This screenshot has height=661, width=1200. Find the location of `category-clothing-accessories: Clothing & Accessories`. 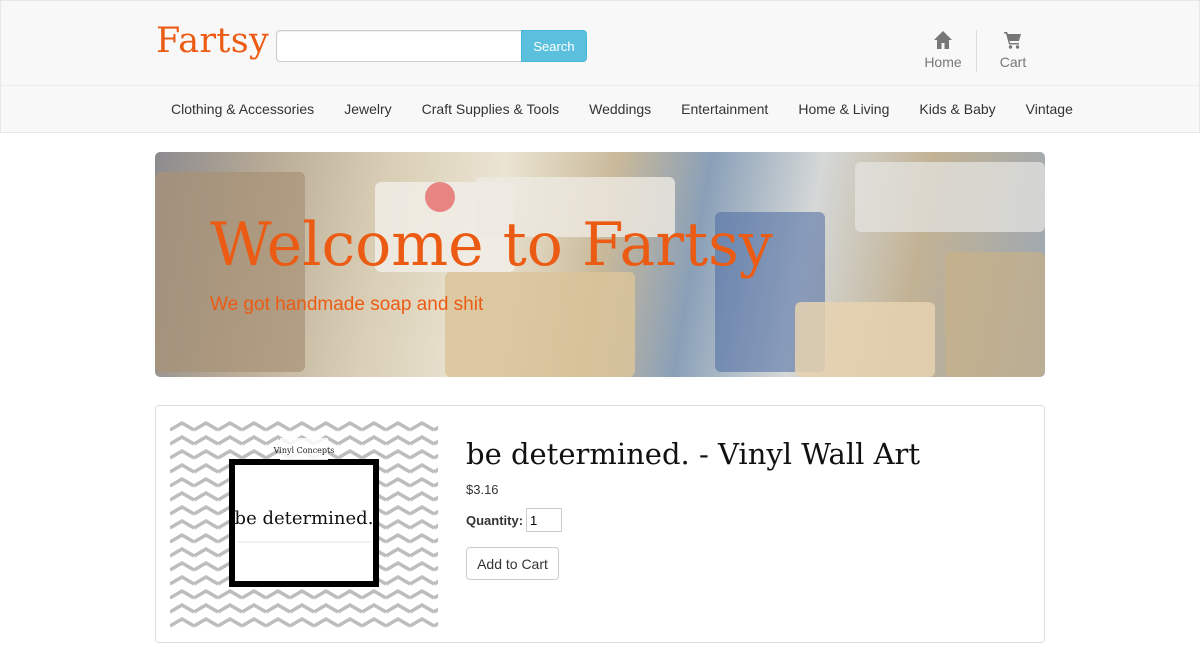

category-clothing-accessories: Clothing & Accessories is located at coordinates (242, 109).